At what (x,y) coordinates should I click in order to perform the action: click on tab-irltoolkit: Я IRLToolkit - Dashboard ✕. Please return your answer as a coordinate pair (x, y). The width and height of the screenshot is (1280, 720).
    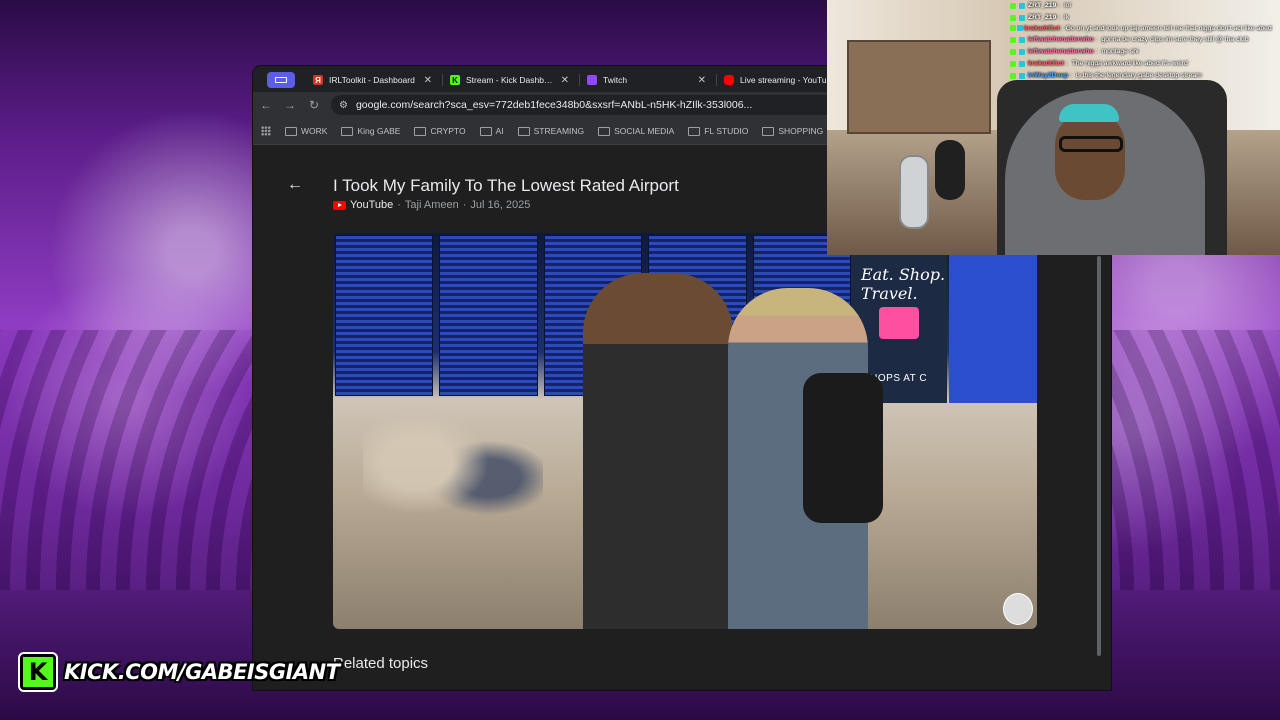
    Looking at the image, I should click on (372, 80).